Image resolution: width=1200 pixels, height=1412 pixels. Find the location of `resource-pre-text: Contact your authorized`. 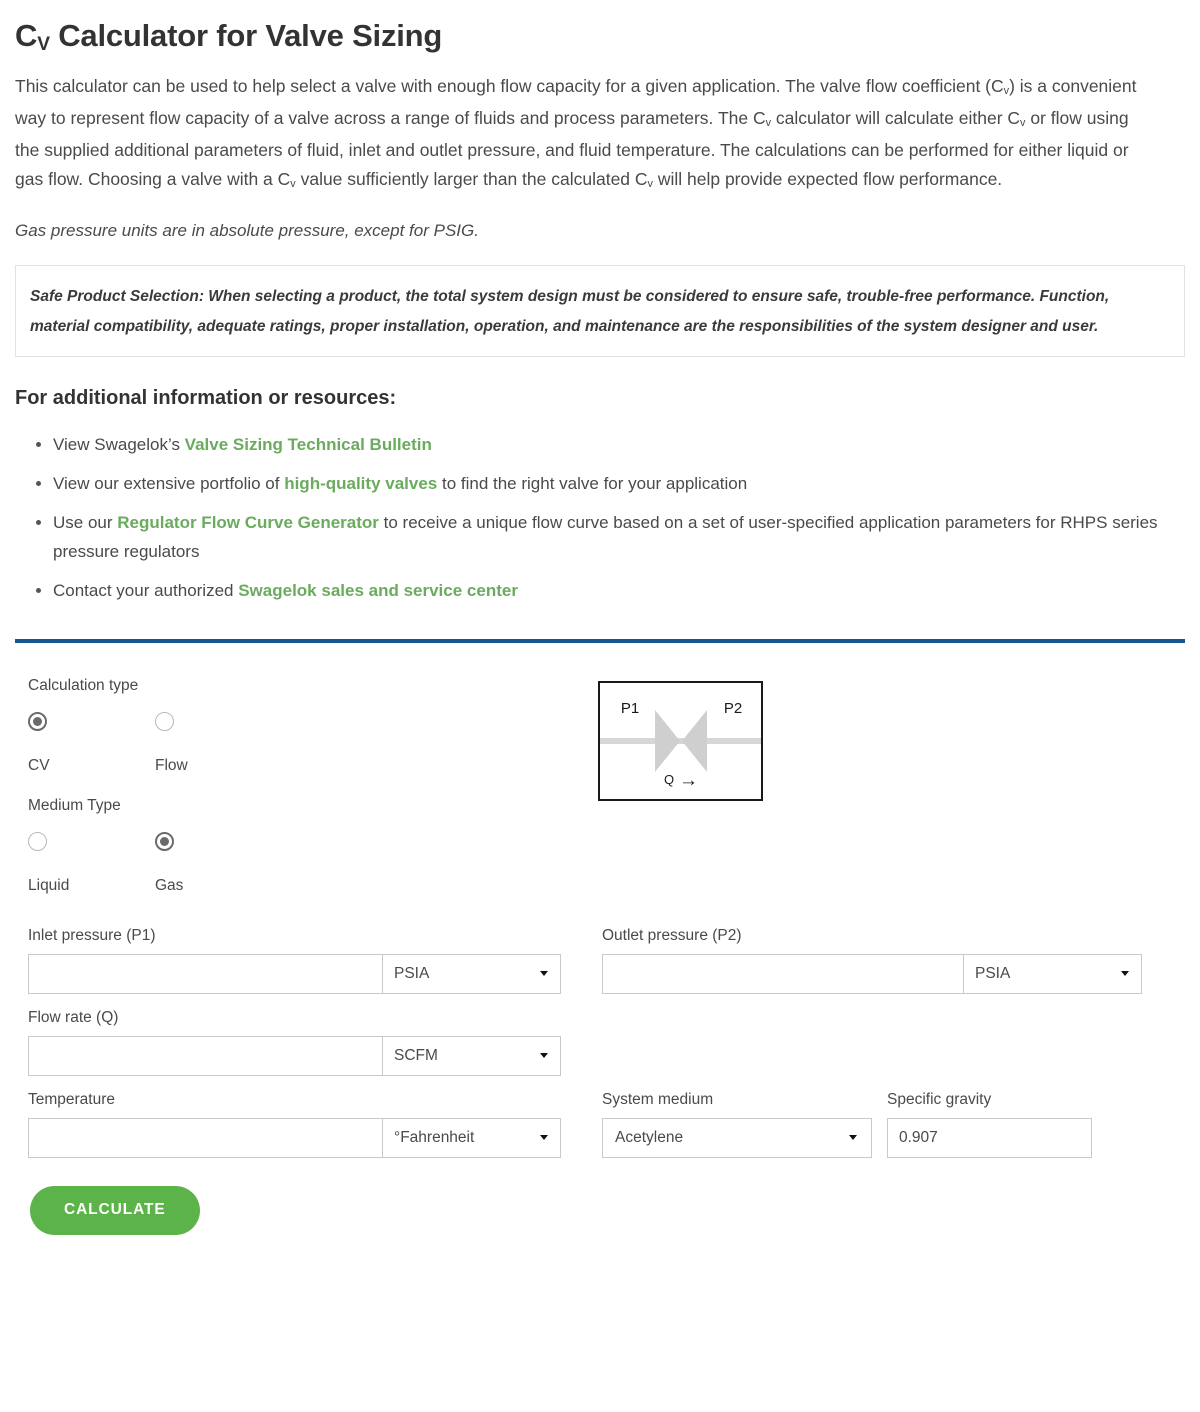

resource-pre-text: Contact your authorized is located at coordinates (146, 590).